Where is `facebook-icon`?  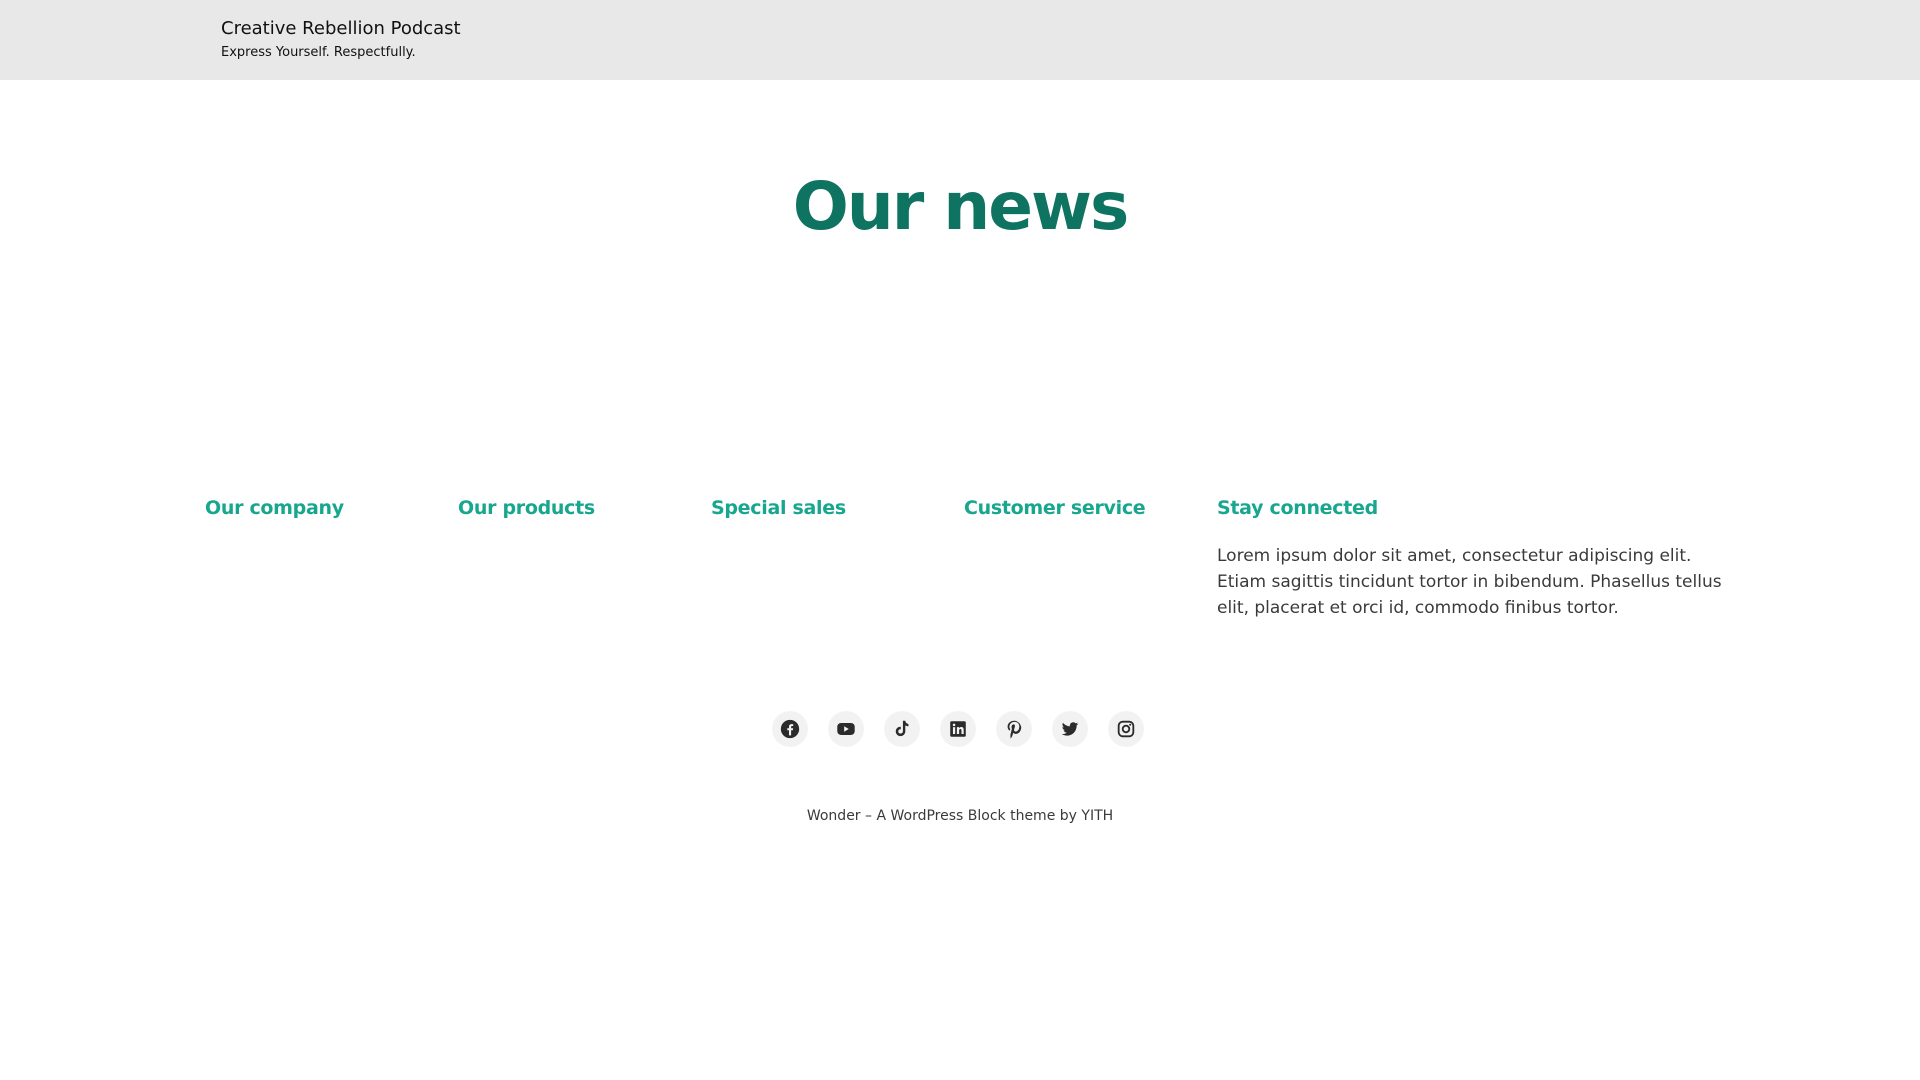 facebook-icon is located at coordinates (790, 729).